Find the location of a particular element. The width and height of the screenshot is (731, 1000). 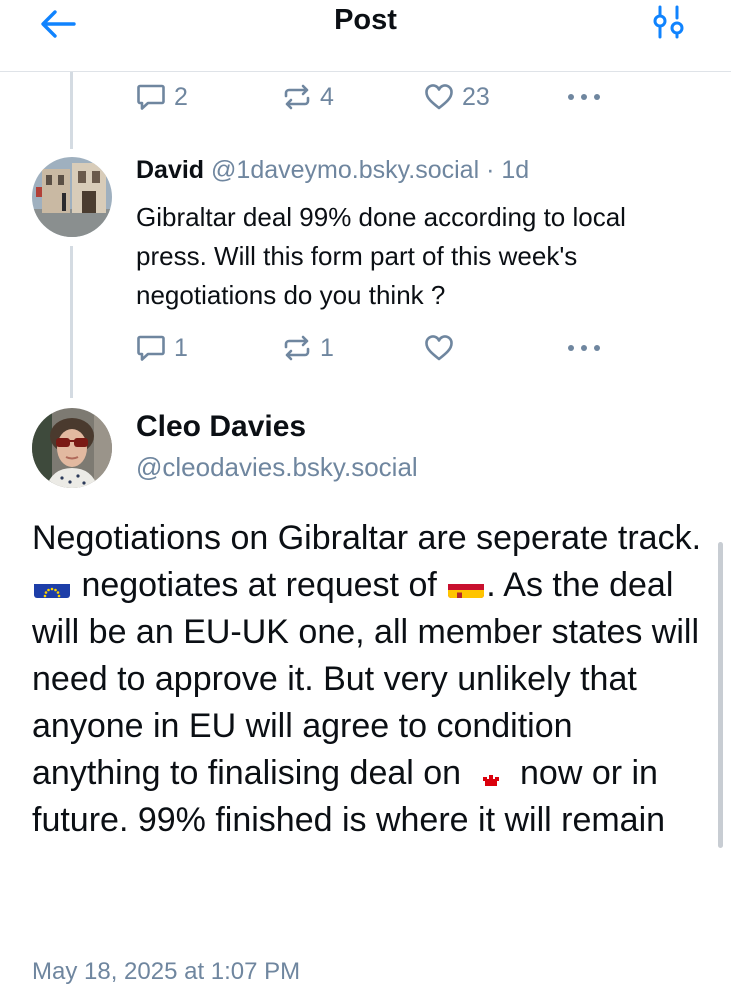

repost-button: 1 is located at coordinates (308, 348).